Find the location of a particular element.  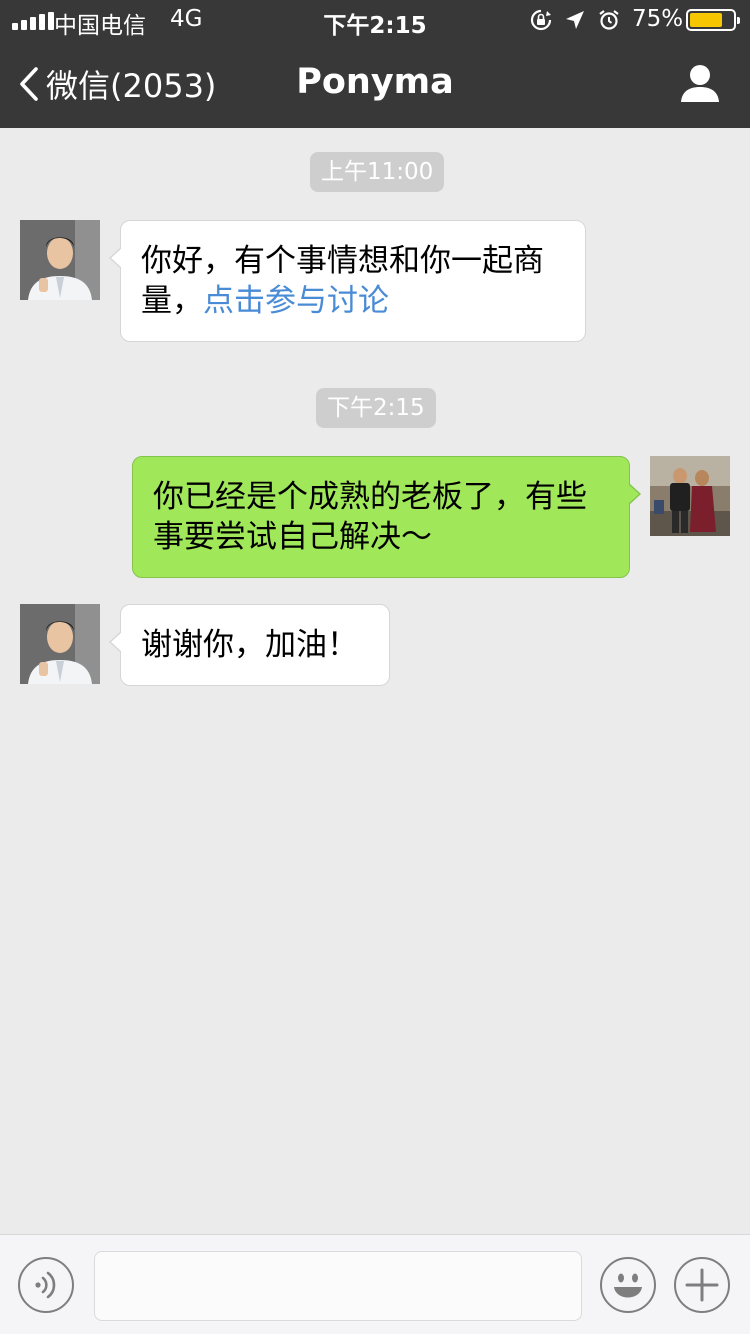

nav-bar: 微信(2053) Ponyma is located at coordinates (375, 84).